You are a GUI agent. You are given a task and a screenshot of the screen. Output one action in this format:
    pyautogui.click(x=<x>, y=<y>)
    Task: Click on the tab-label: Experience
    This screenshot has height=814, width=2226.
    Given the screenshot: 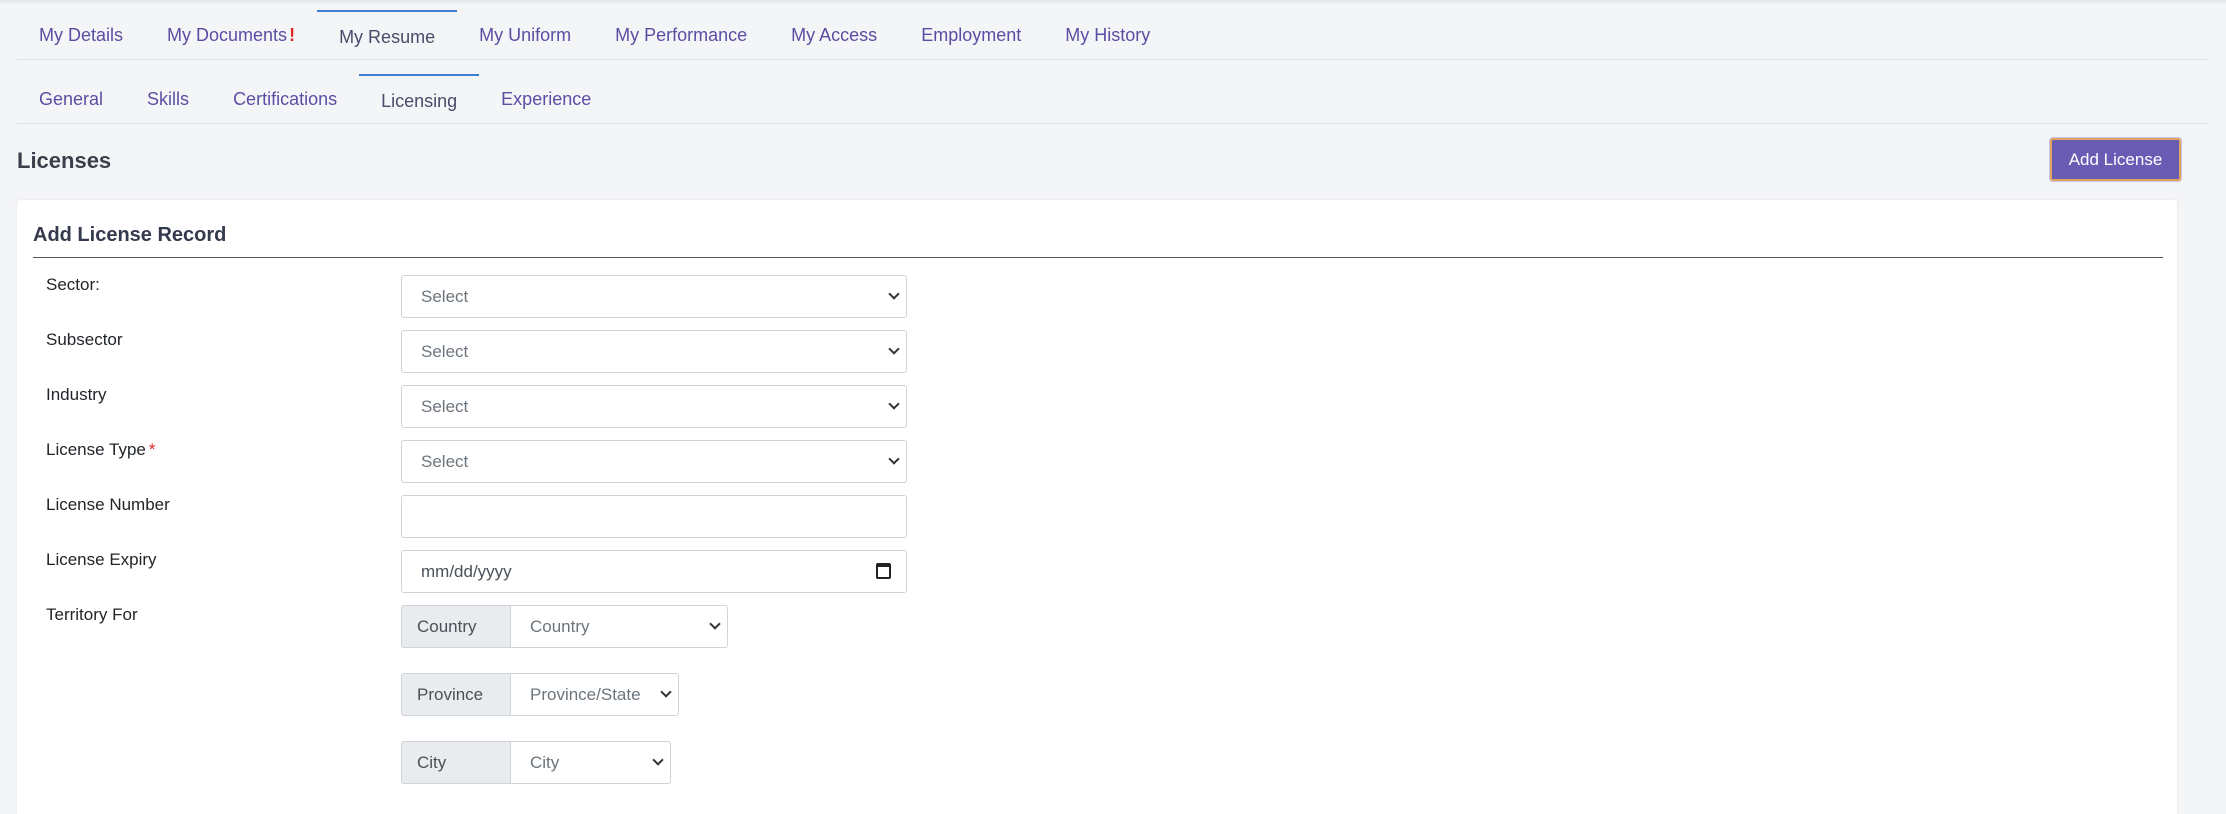 What is the action you would take?
    pyautogui.click(x=546, y=99)
    